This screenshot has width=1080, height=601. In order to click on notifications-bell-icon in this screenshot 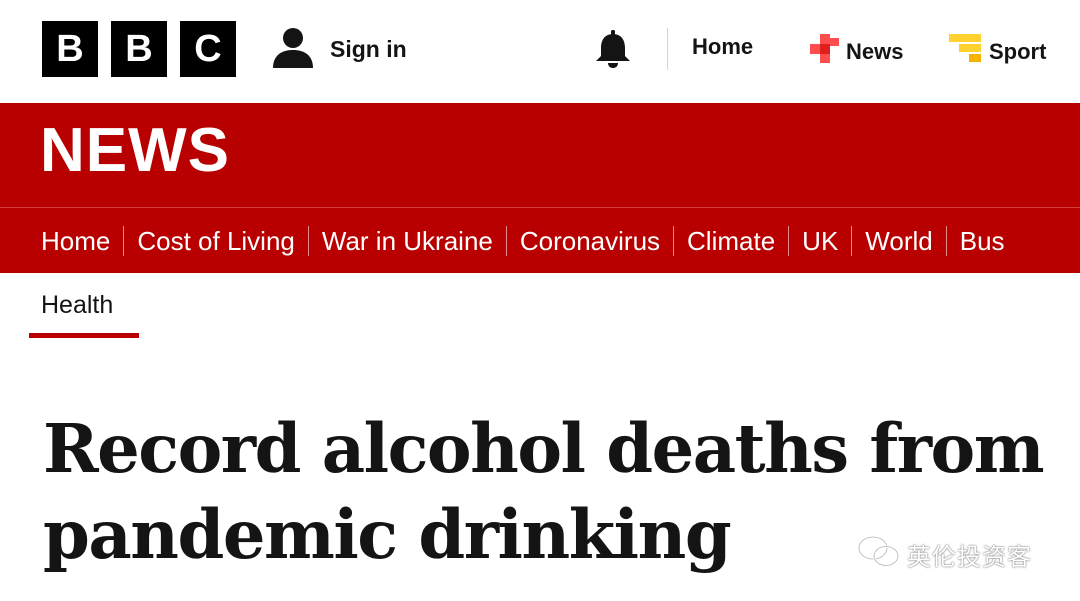, I will do `click(613, 49)`.